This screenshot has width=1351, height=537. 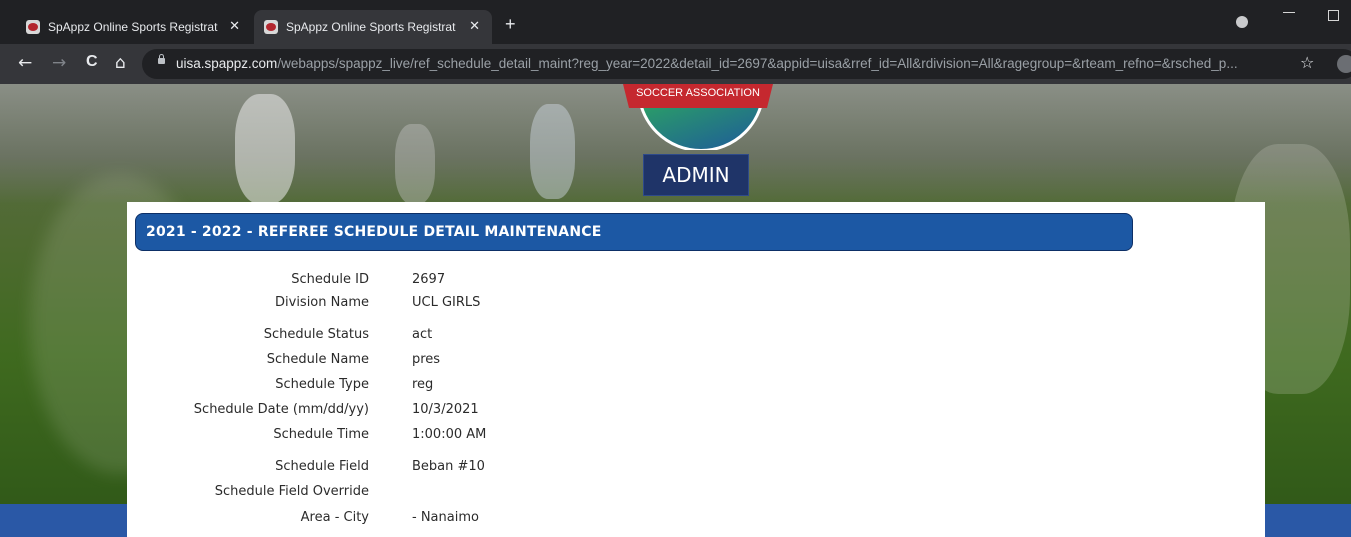 I want to click on field-label: Schedule Date (mm/dd/yy), so click(x=281, y=409).